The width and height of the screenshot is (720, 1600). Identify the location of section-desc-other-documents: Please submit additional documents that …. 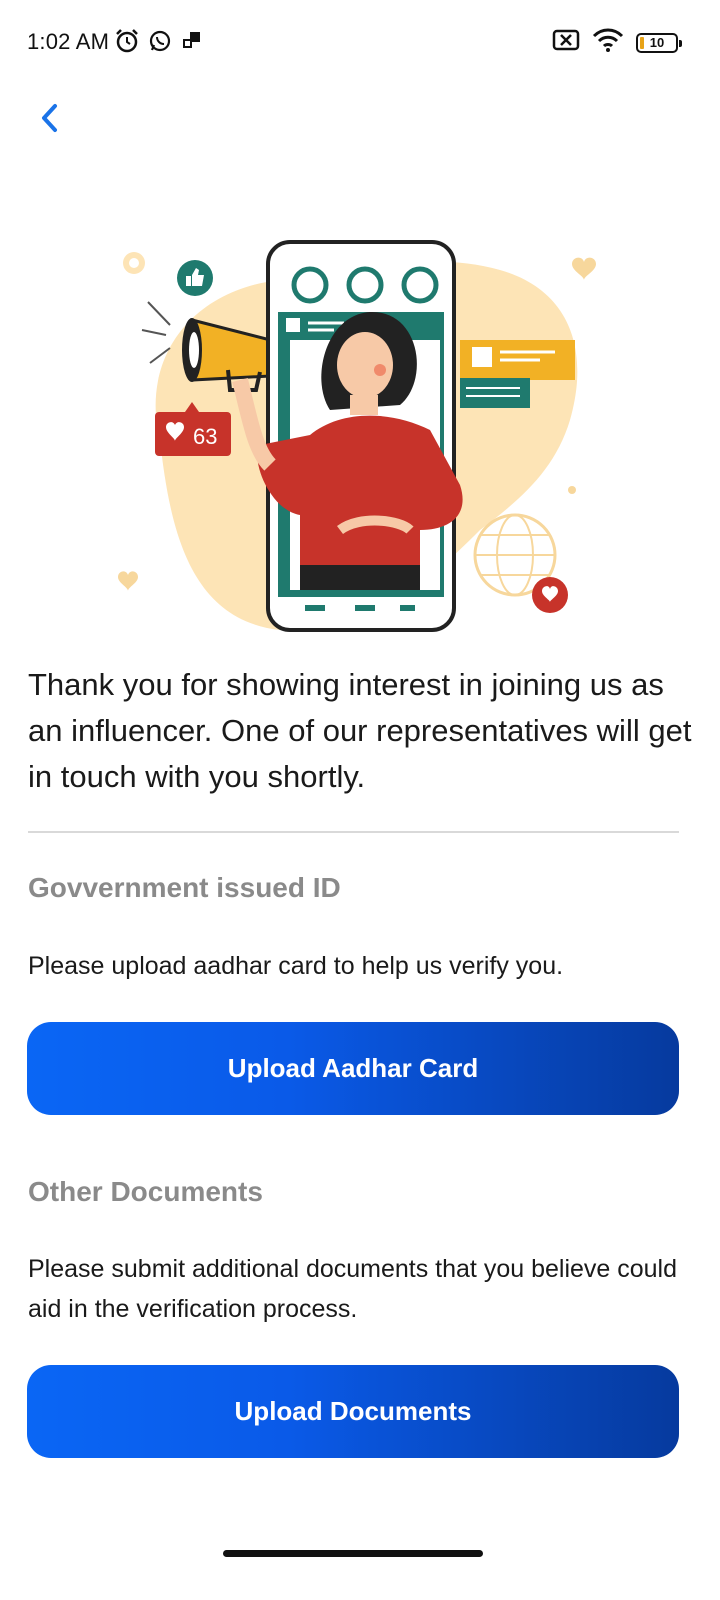
(353, 1289).